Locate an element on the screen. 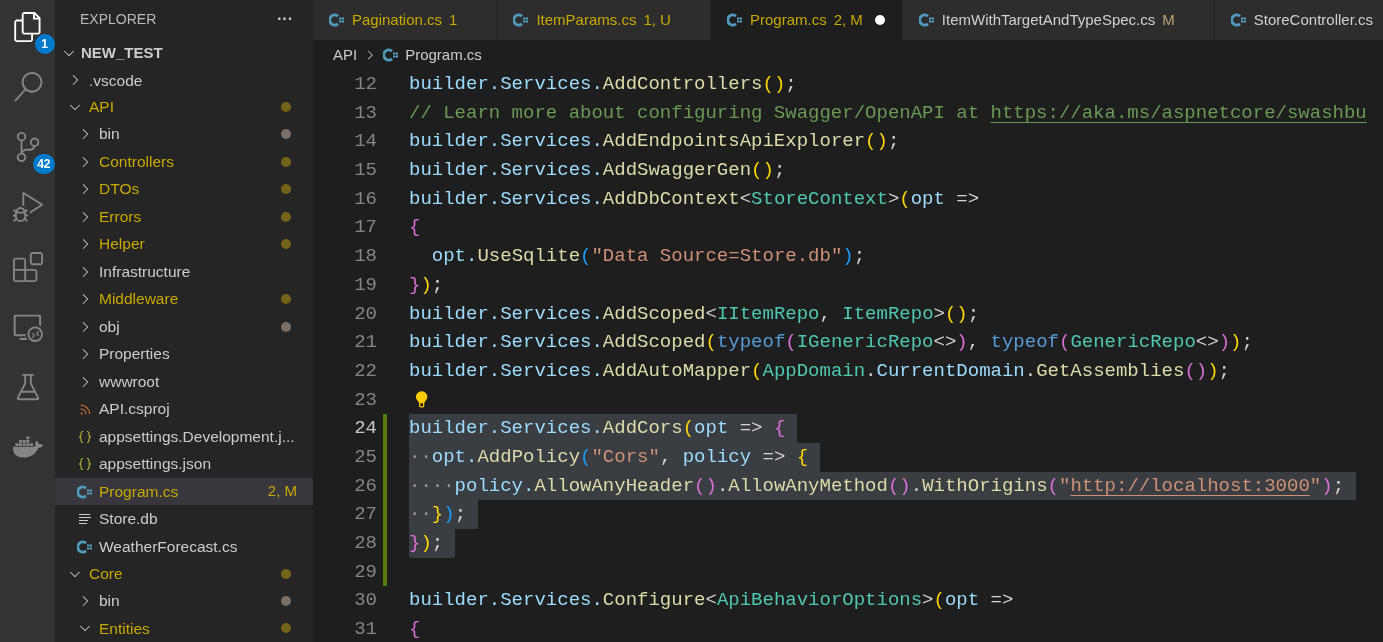 The height and width of the screenshot is (642, 1383). line-number: 23 is located at coordinates (365, 400).